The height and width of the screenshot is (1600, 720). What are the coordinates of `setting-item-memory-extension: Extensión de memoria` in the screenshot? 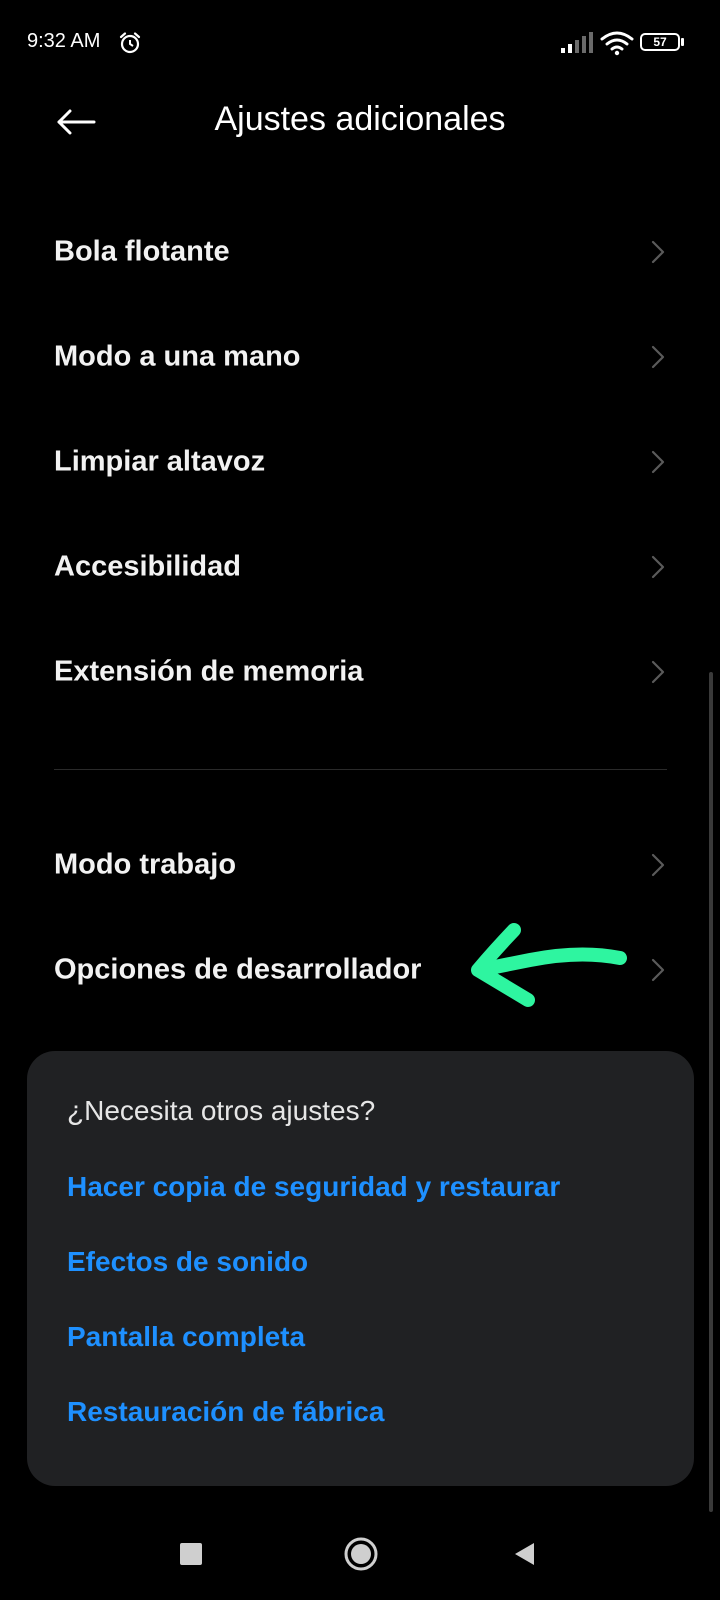 It's located at (360, 672).